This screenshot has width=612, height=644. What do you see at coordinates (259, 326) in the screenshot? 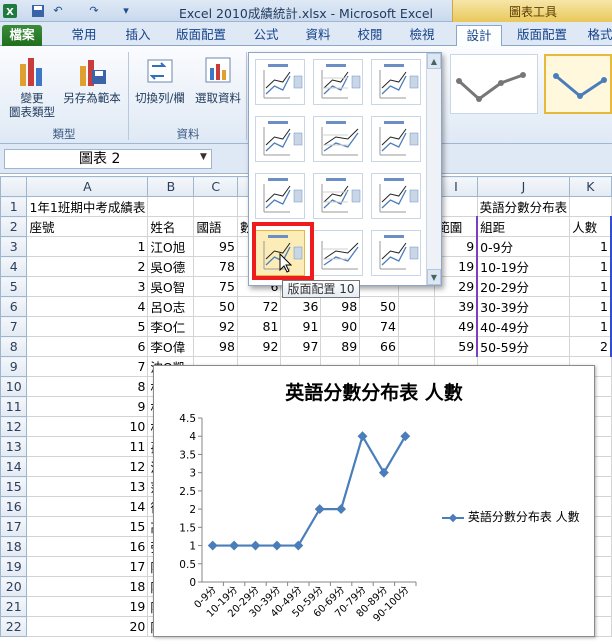
I see `cell: 81` at bounding box center [259, 326].